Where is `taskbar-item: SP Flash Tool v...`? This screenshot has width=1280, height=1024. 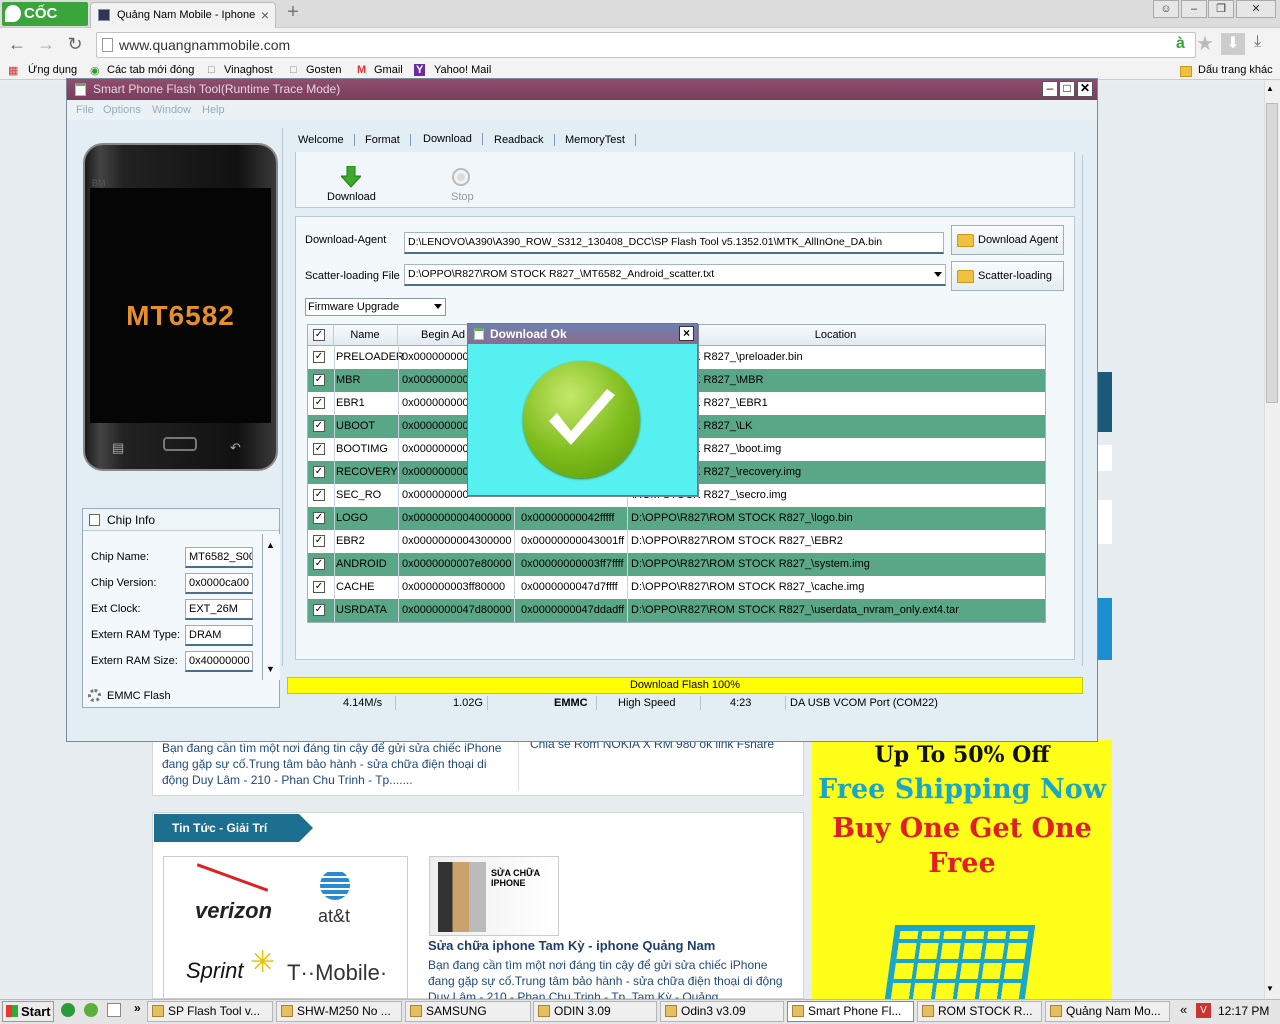
taskbar-item: SP Flash Tool v... is located at coordinates (210, 1011).